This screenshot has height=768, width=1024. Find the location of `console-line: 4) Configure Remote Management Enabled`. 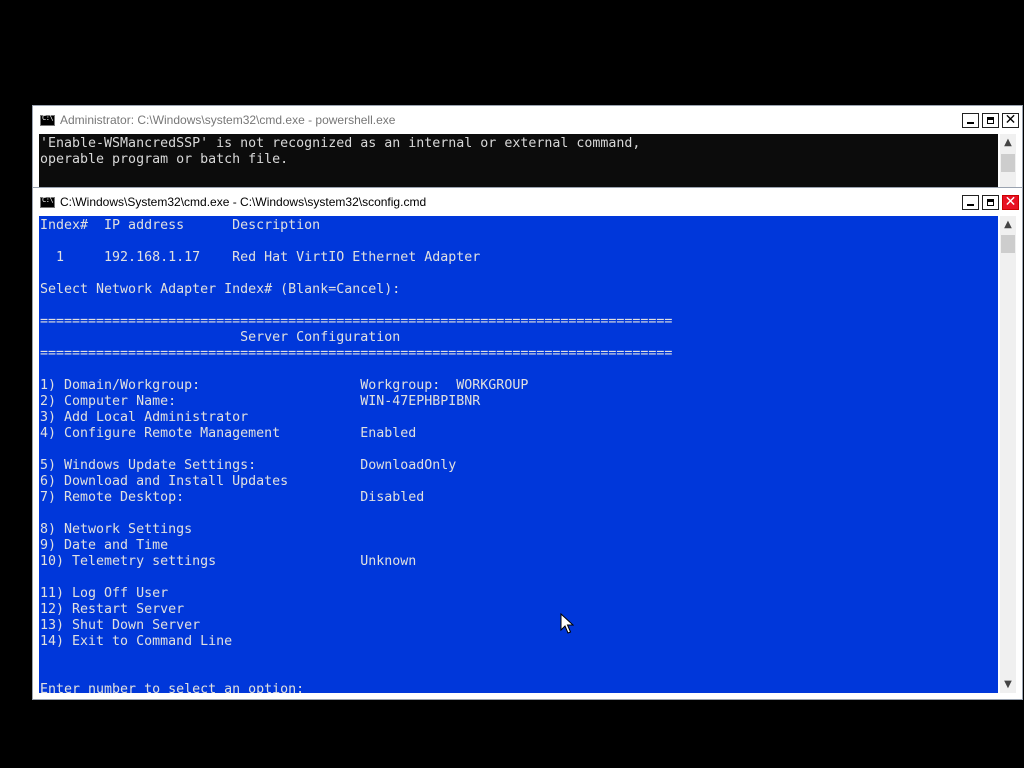

console-line: 4) Configure Remote Management Enabled is located at coordinates (228, 433).